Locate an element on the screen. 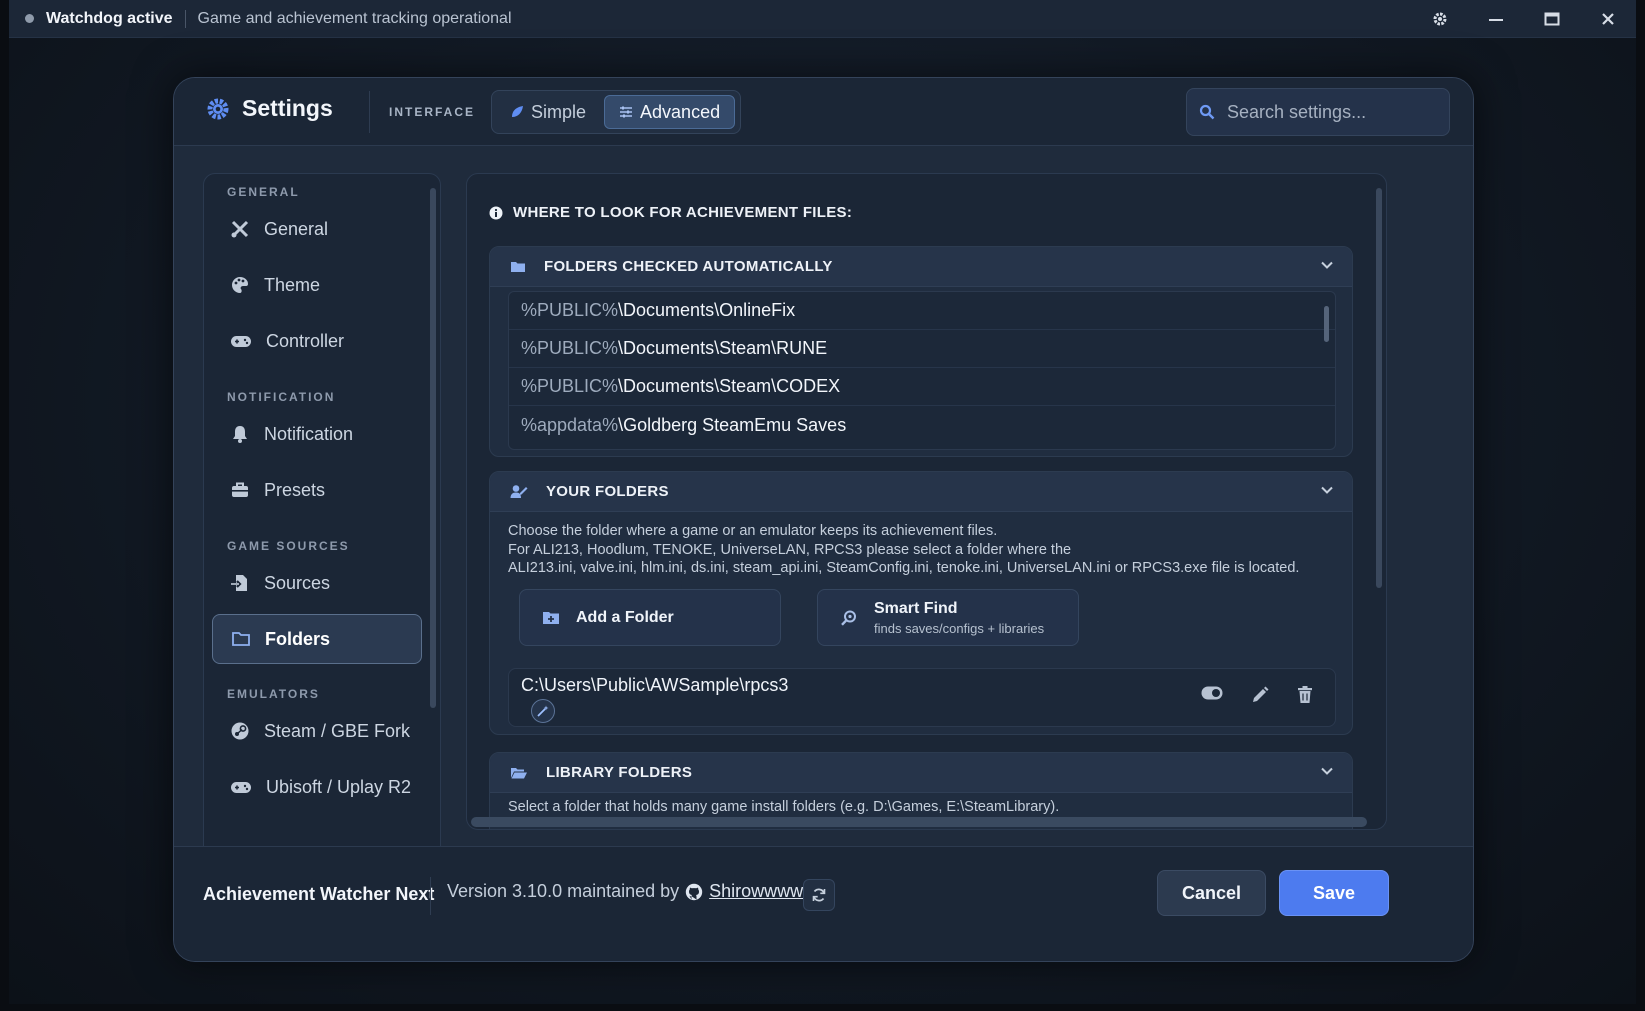  sidebar-item-steam-gbe: Steam / GBE Fork is located at coordinates (317, 731).